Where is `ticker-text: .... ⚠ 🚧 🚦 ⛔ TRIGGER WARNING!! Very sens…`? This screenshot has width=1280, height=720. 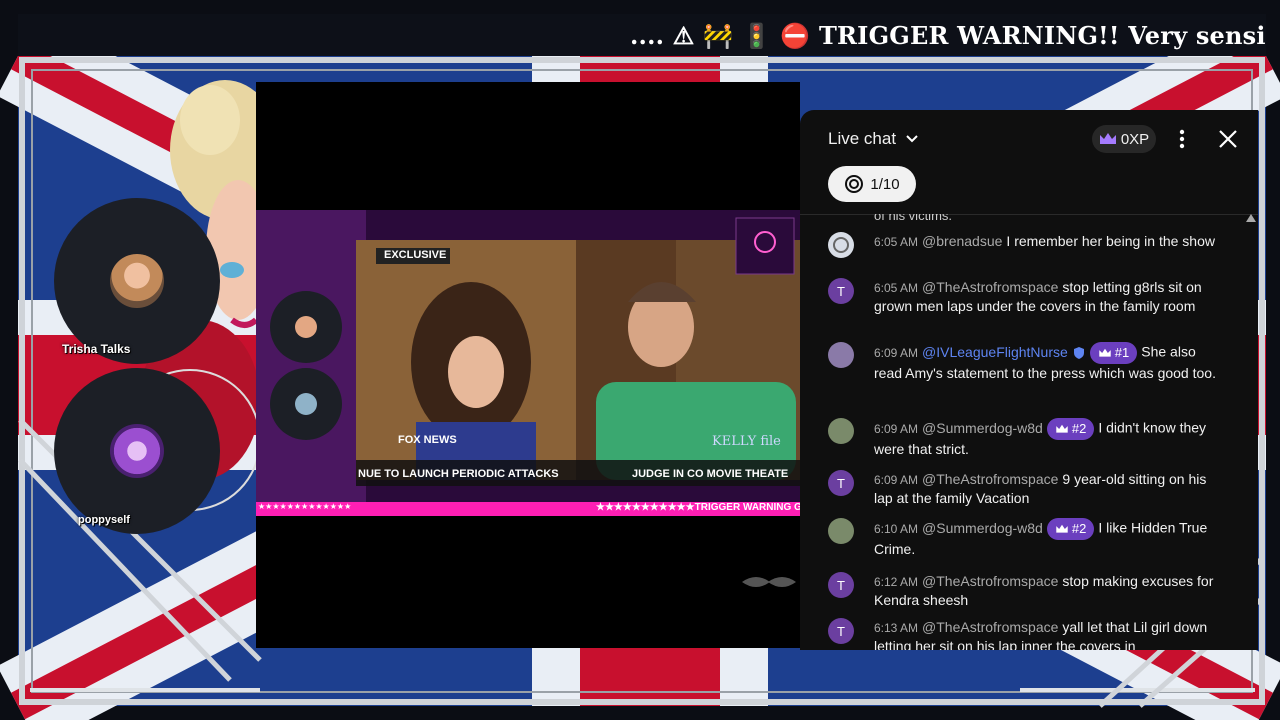 ticker-text: .... ⚠ 🚧 🚦 ⛔ TRIGGER WARNING!! Very sens… is located at coordinates (948, 35).